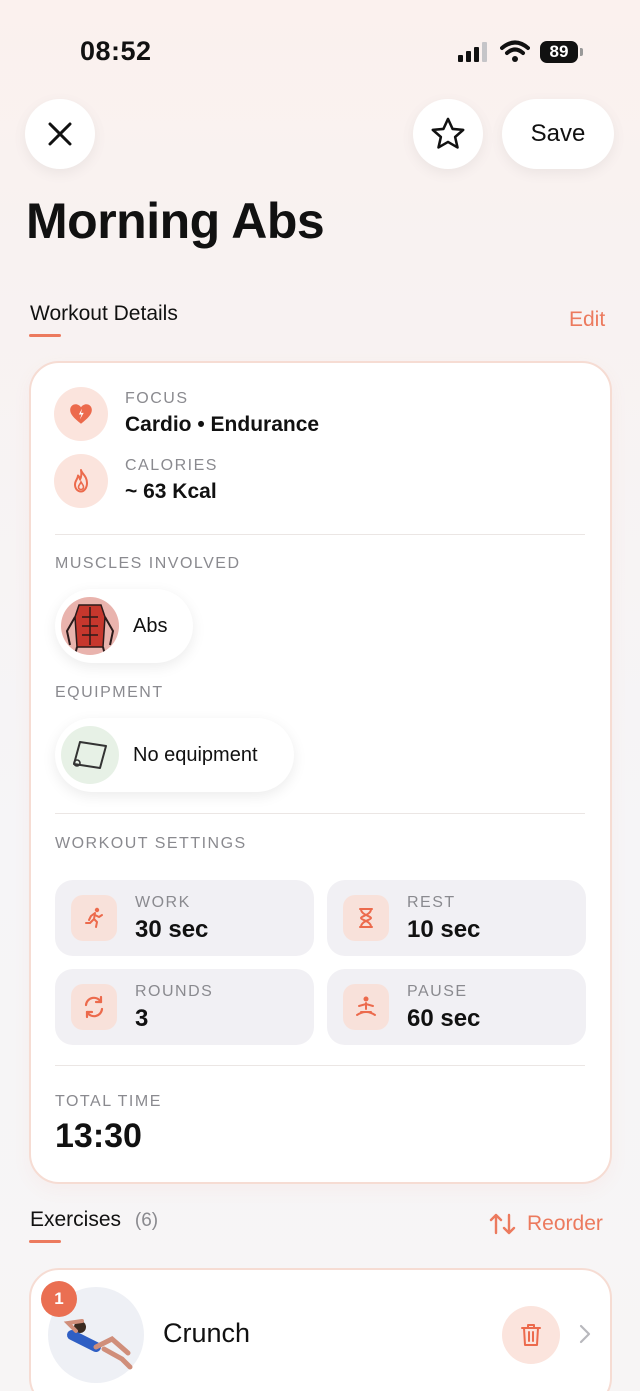  I want to click on exercises-title: Exercises, so click(76, 1219).